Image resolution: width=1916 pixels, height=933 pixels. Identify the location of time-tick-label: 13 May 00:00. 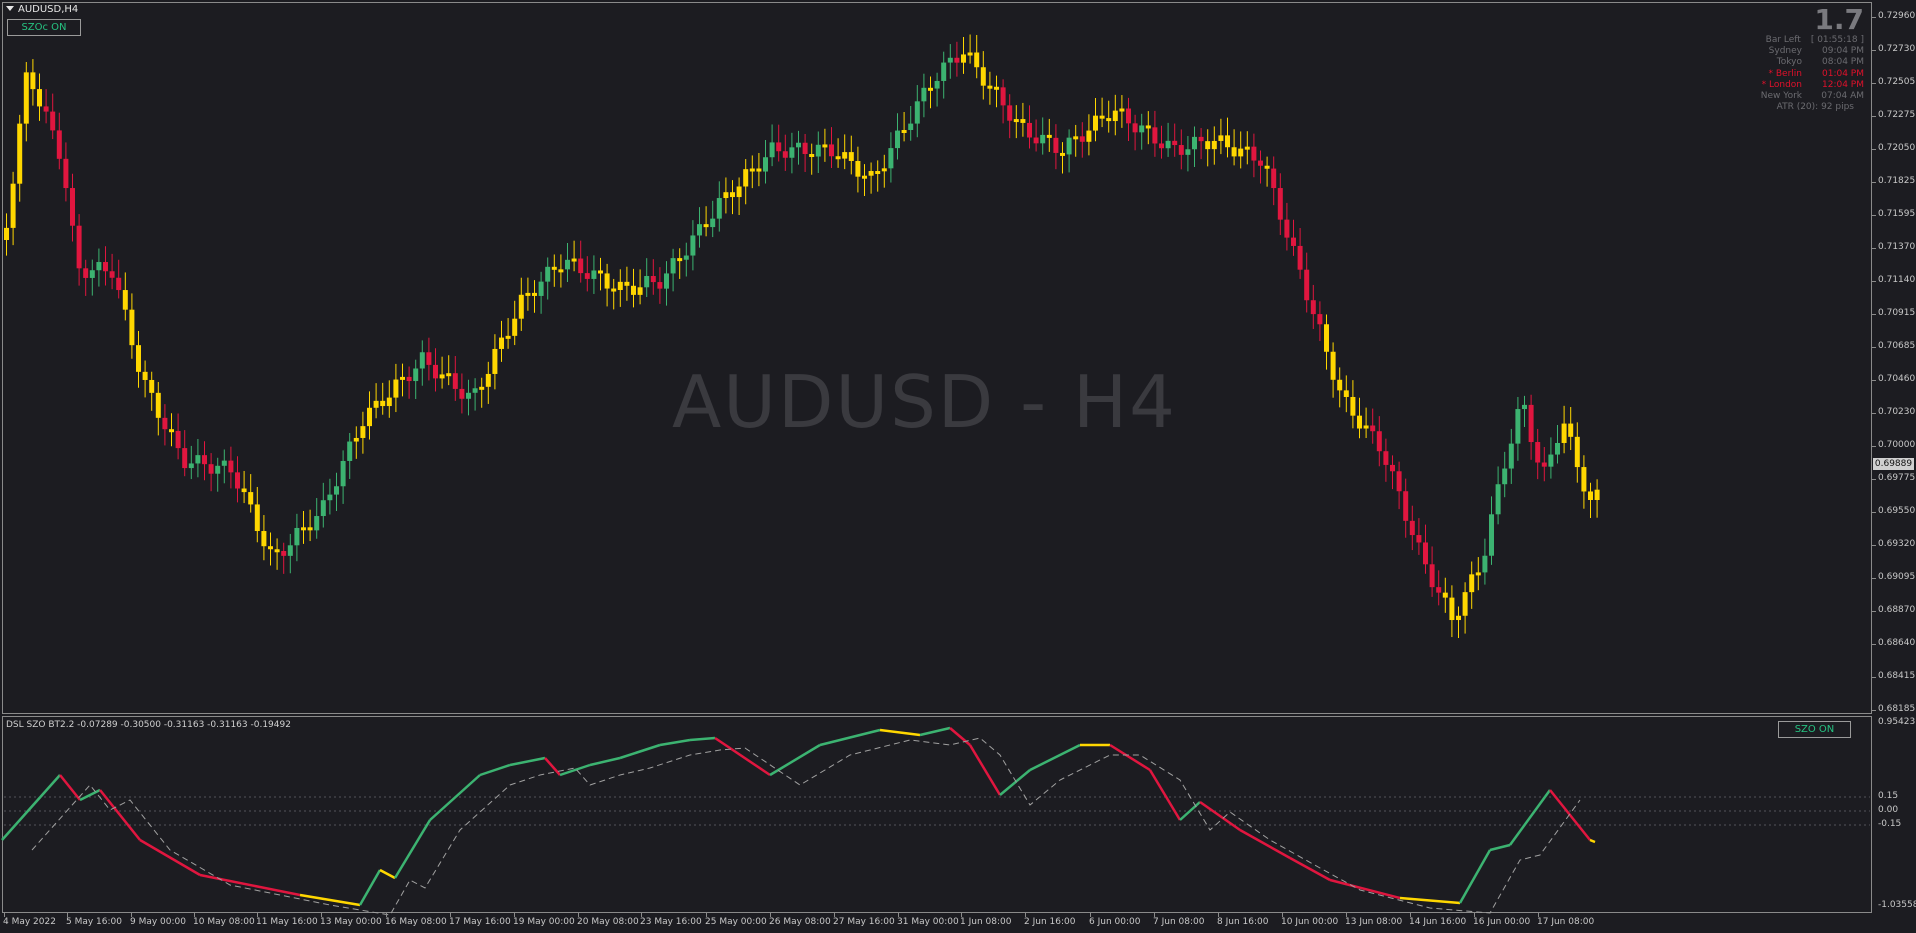
(351, 922).